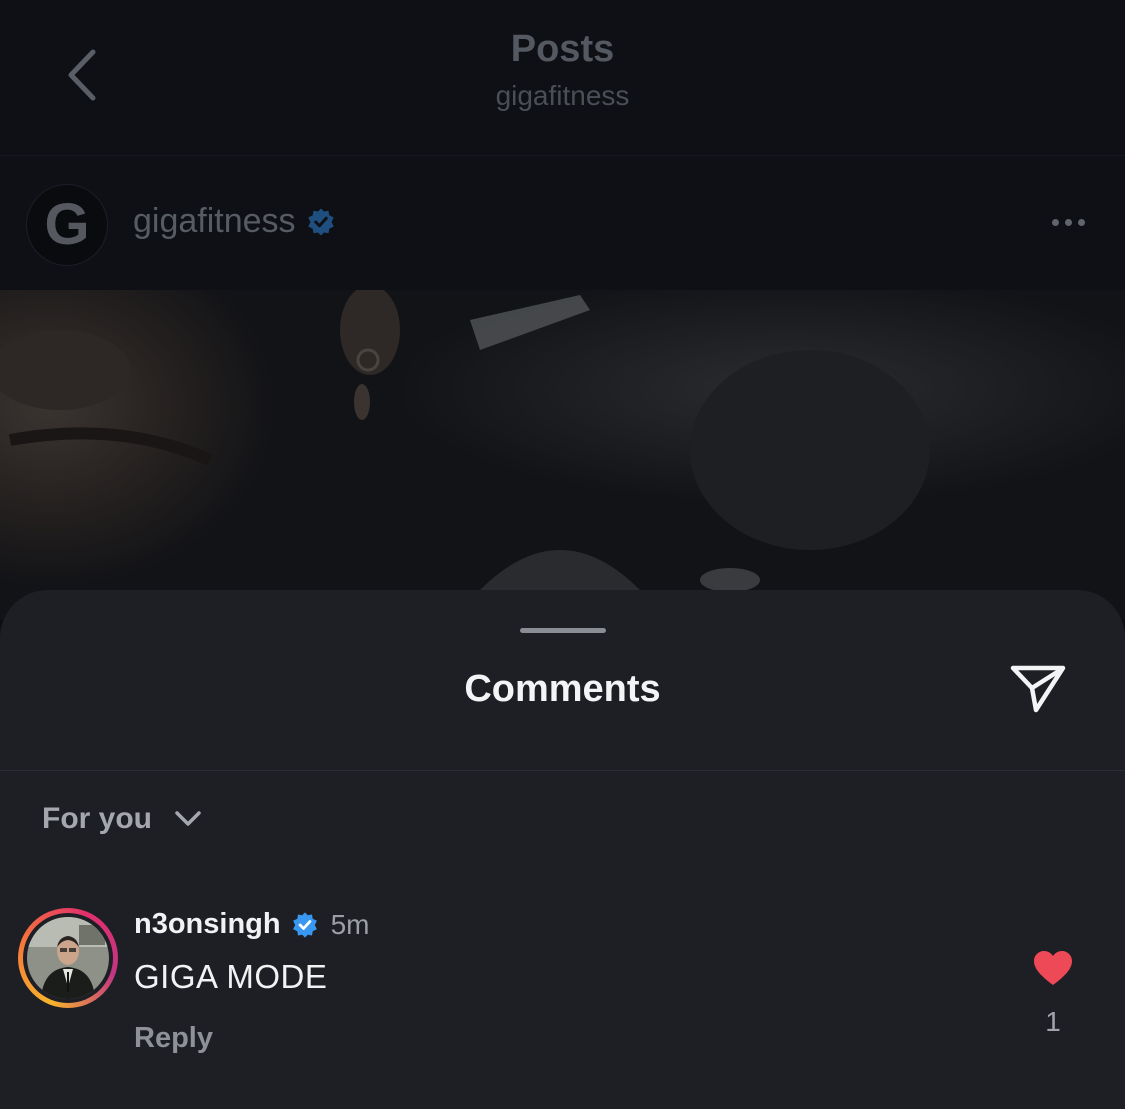 This screenshot has height=1109, width=1125. I want to click on comment-item: n3onsingh 5m GIGA MODE Reply 1, so click(562, 988).